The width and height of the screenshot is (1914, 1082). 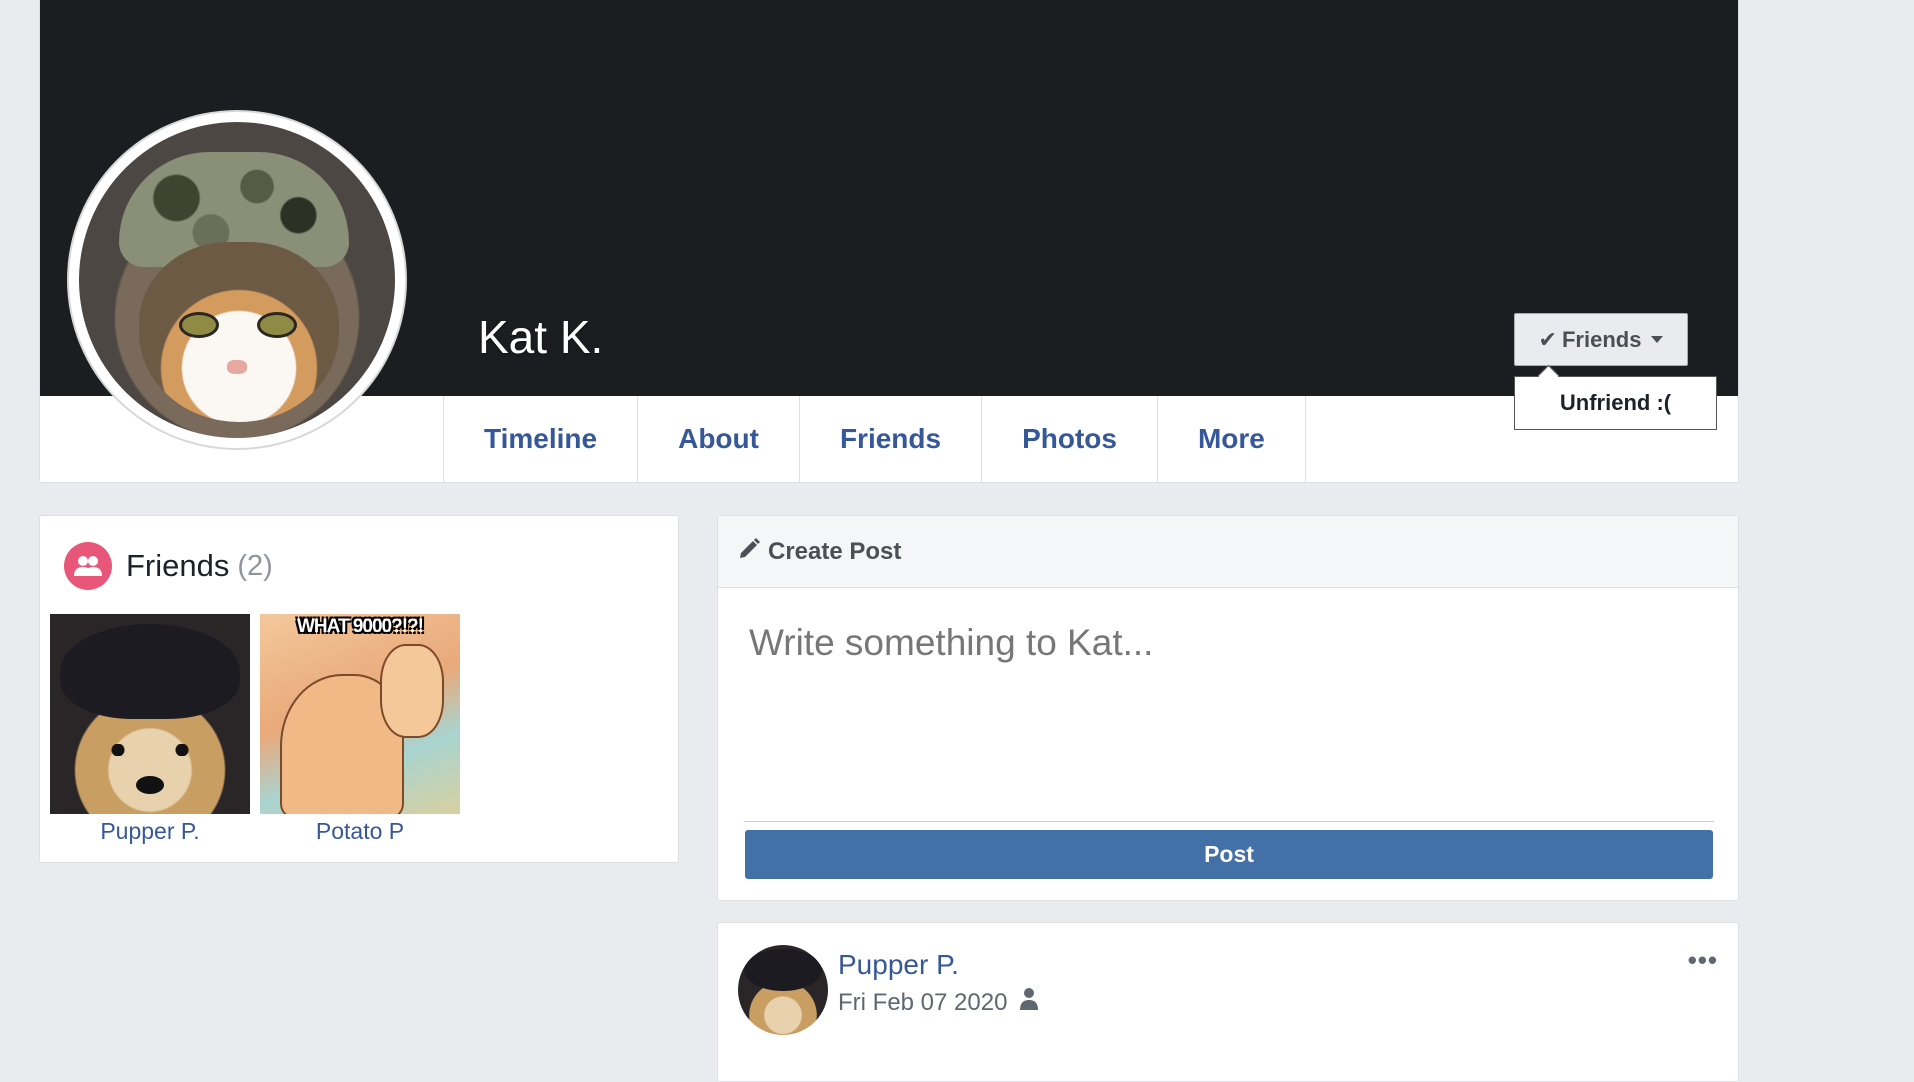 I want to click on tab-photos: Photos, so click(x=1070, y=439).